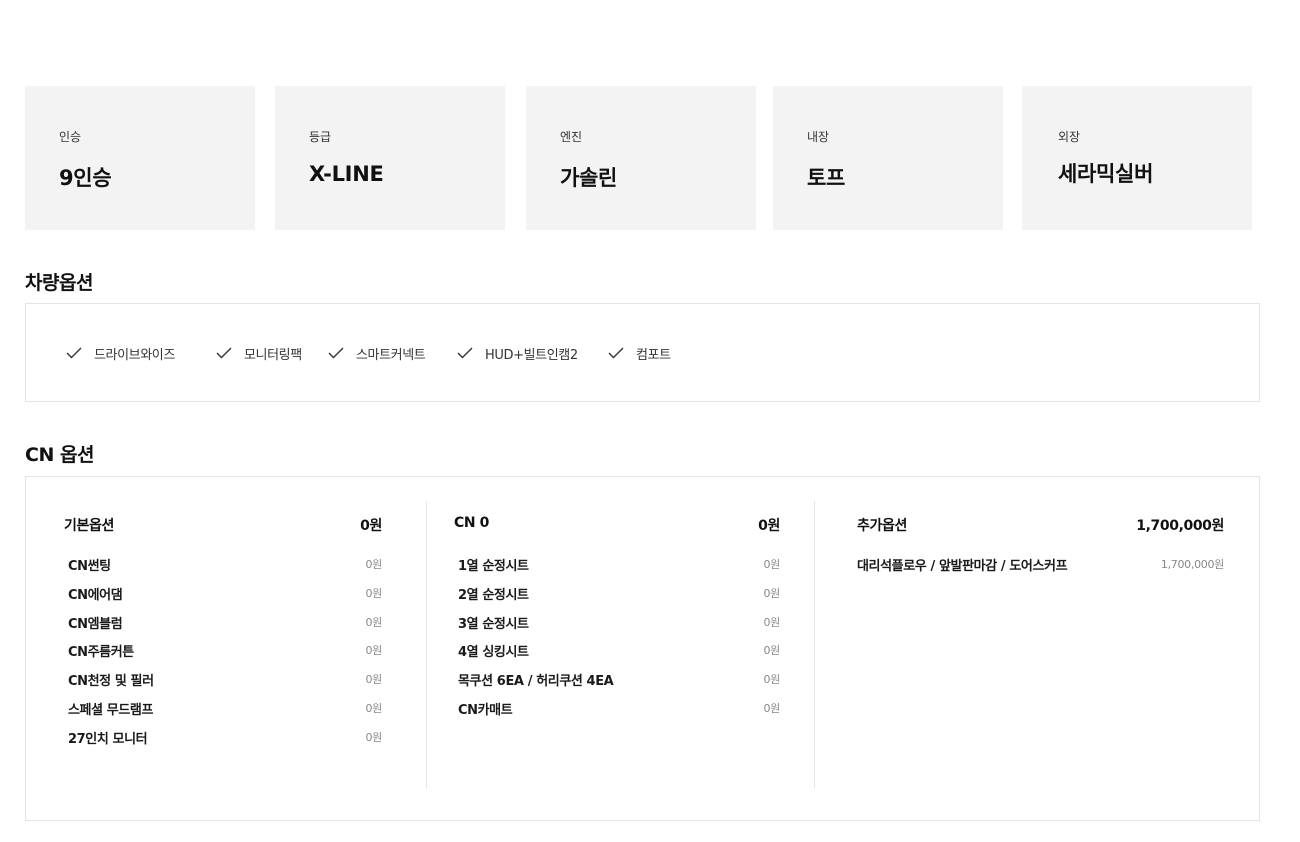  What do you see at coordinates (619, 684) in the screenshot?
I see `list-item: 목쿠션 6EA / 허리쿠션 4EA 0원` at bounding box center [619, 684].